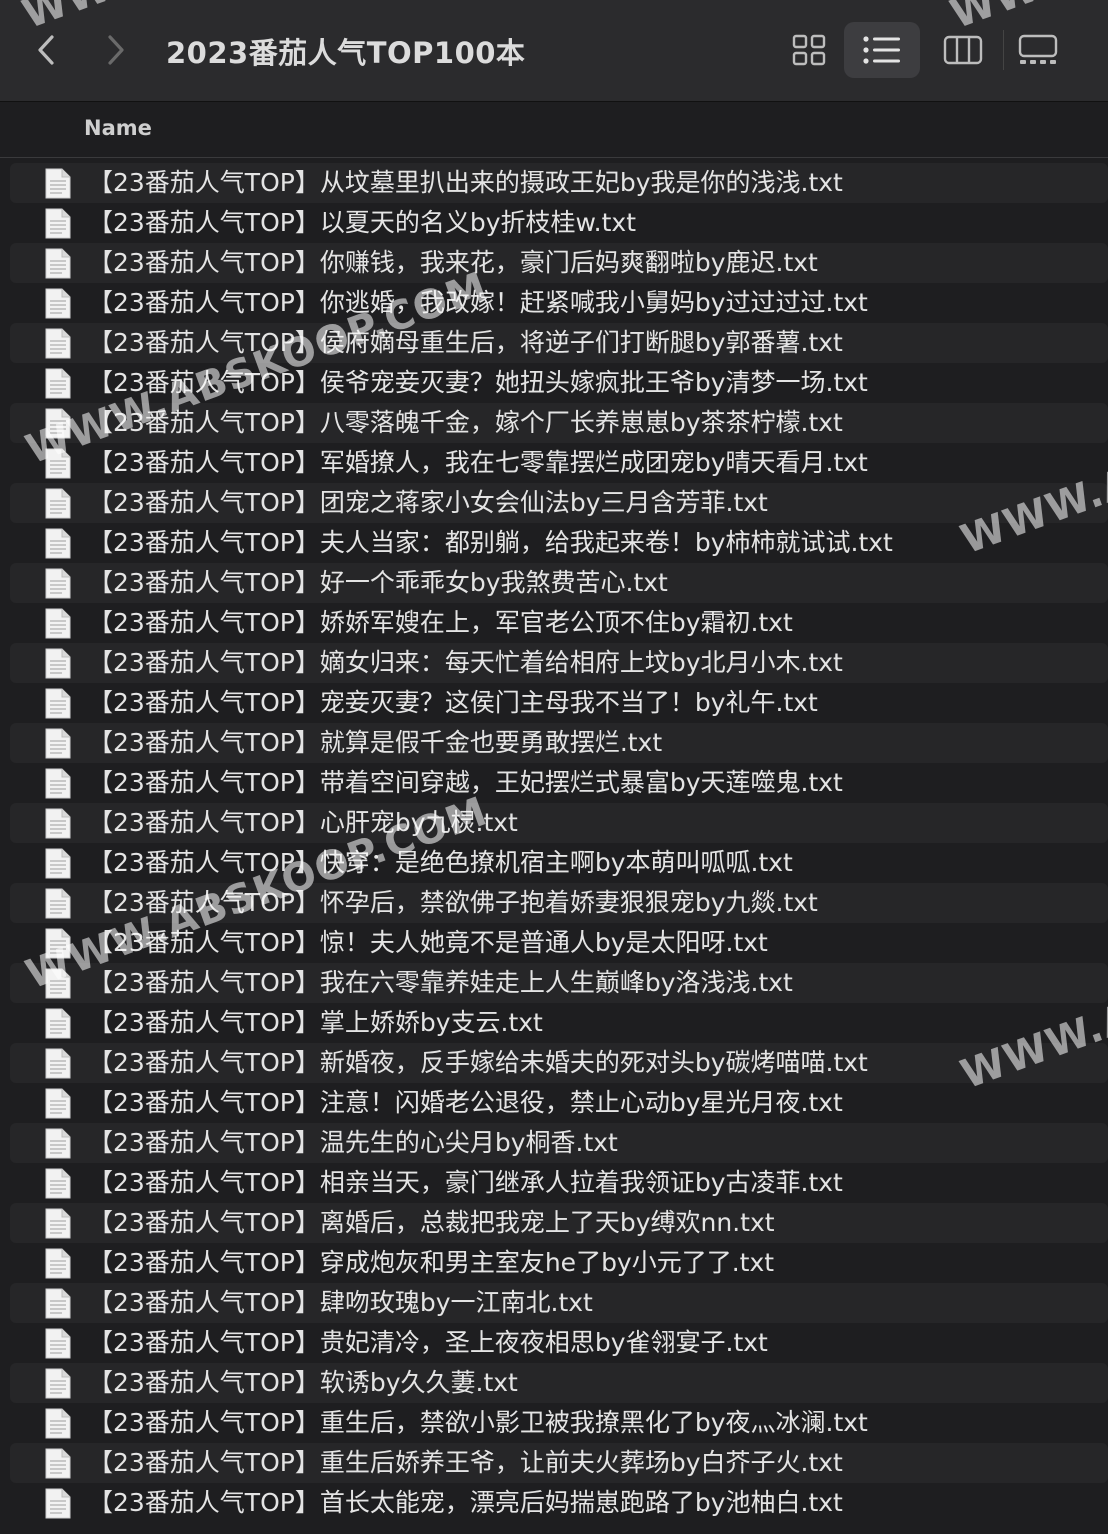 This screenshot has height=1534, width=1108. I want to click on file-name: 【23番茄人气TOP】贵妃清冷，圣上夜夜相思by雀翎宴子.txt, so click(428, 1342).